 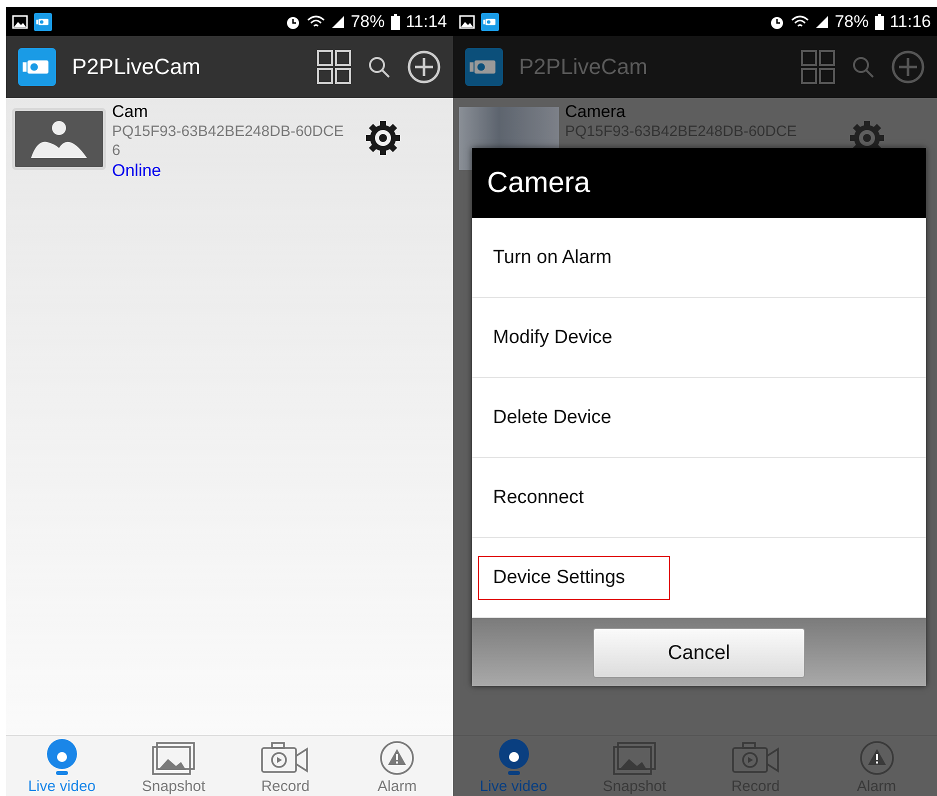 What do you see at coordinates (137, 171) in the screenshot?
I see `device-status: Online` at bounding box center [137, 171].